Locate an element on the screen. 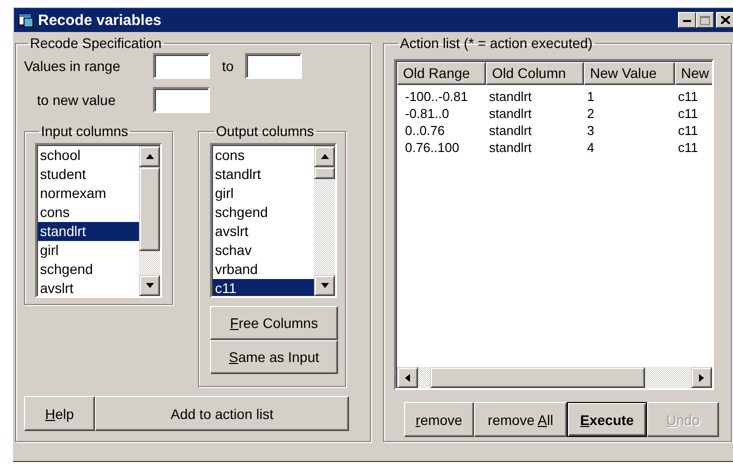  maximize-icon is located at coordinates (705, 20).